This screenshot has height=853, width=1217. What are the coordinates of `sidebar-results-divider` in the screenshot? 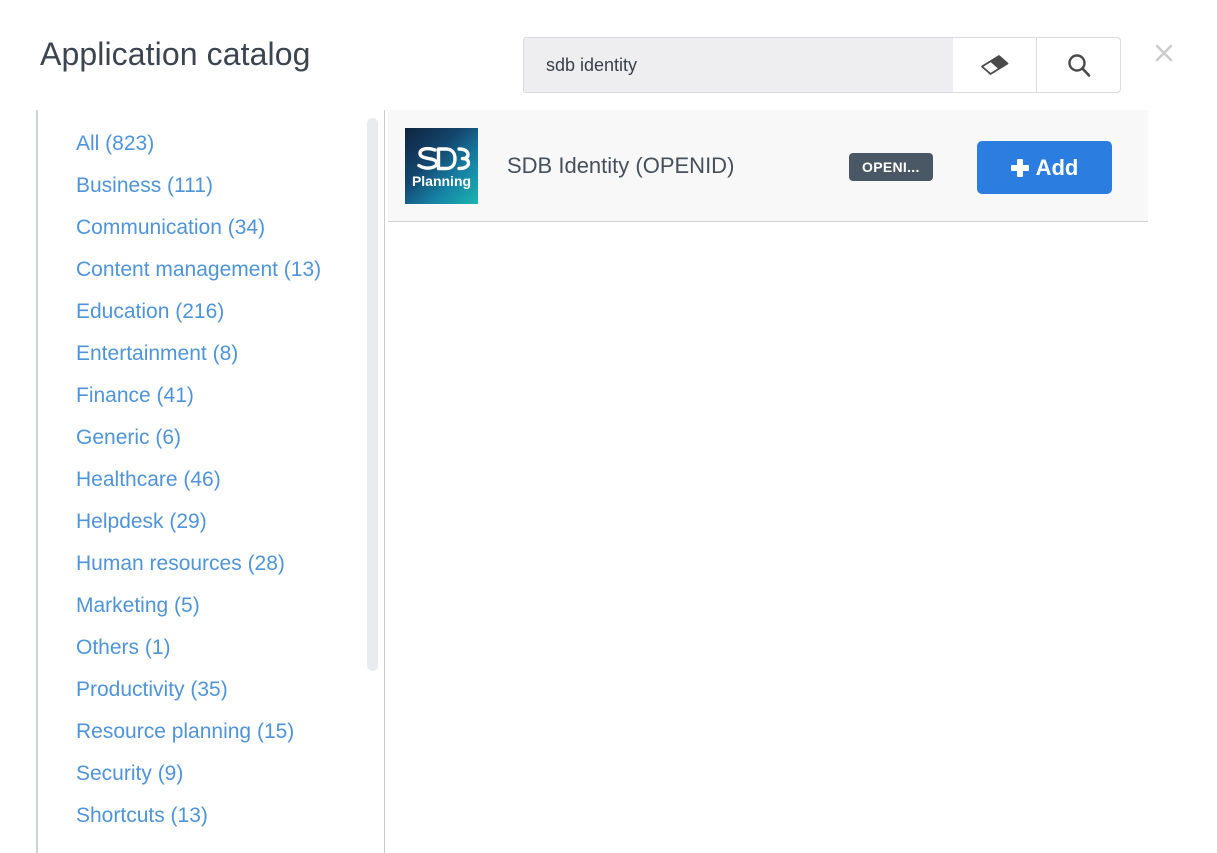 It's located at (384, 481).